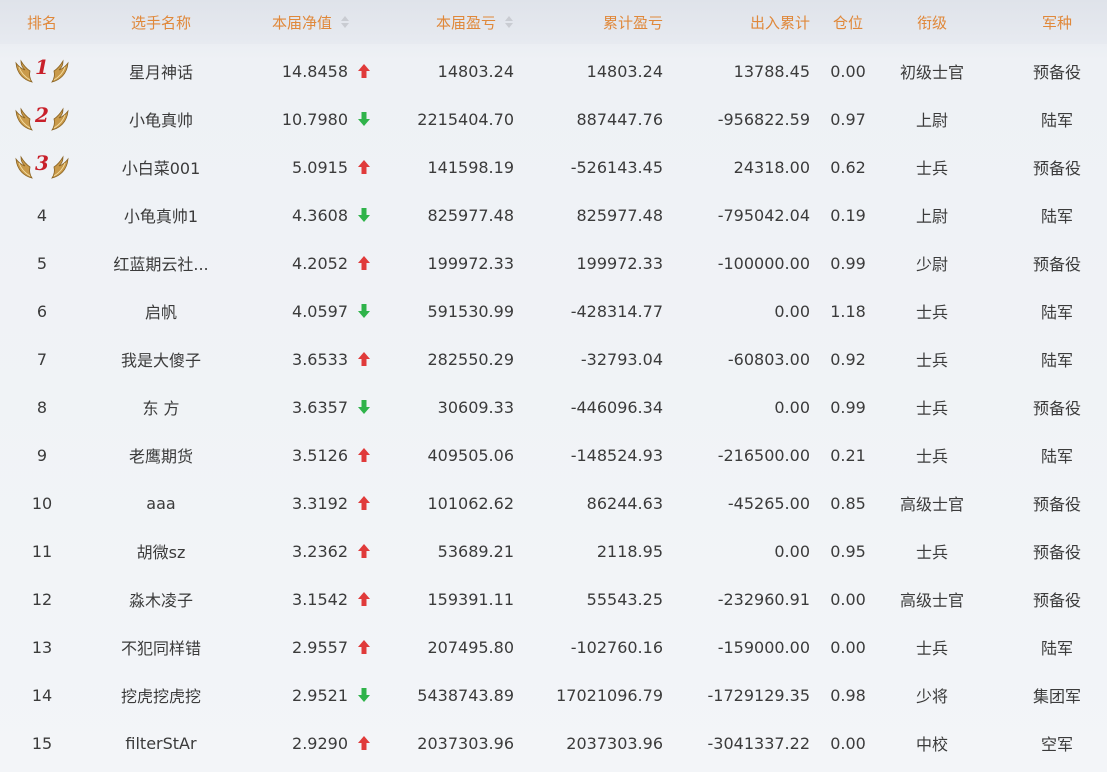 The height and width of the screenshot is (772, 1107). What do you see at coordinates (320, 407) in the screenshot?
I see `nav-value: 3.6357` at bounding box center [320, 407].